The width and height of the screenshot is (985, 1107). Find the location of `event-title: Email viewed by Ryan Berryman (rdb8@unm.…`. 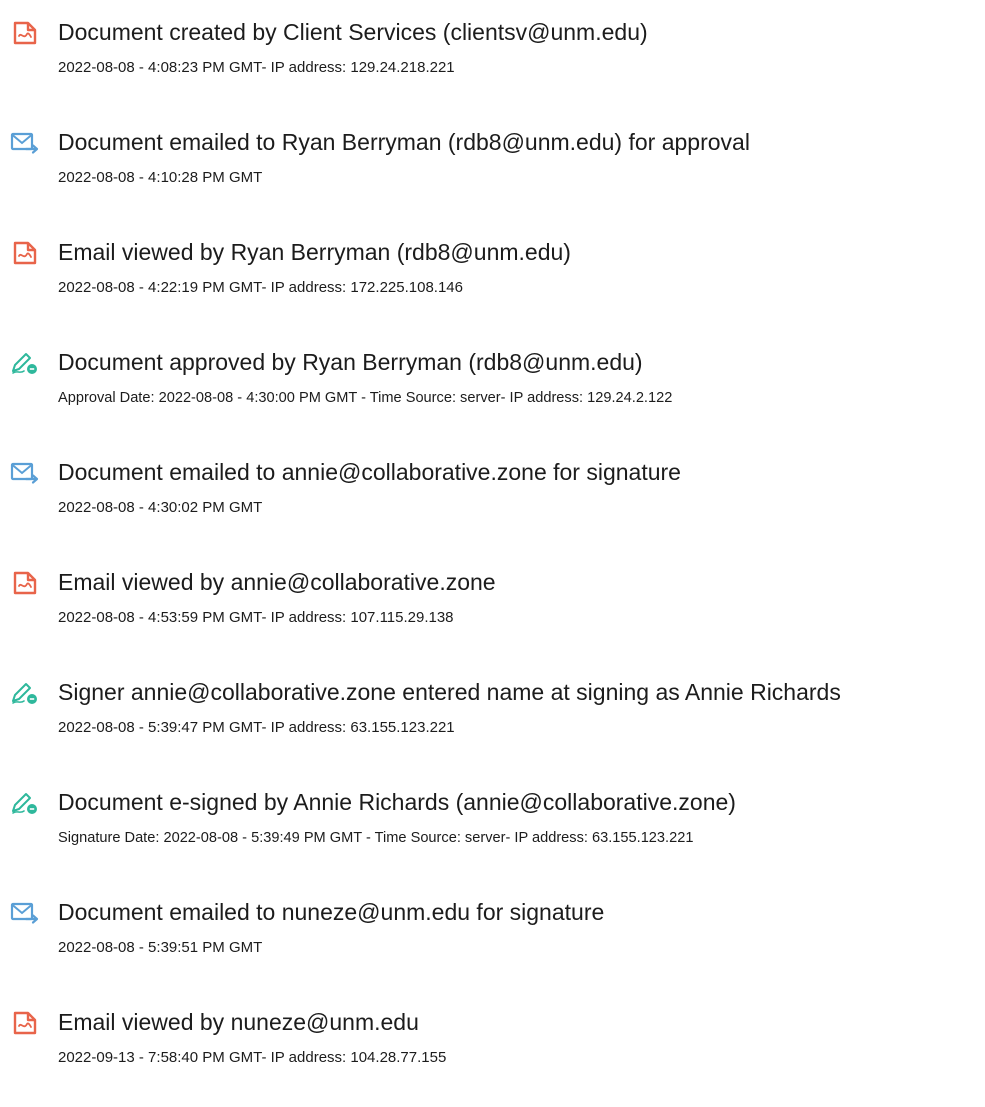

event-title: Email viewed by Ryan Berryman (rdb8@unm.… is located at coordinates (314, 252).